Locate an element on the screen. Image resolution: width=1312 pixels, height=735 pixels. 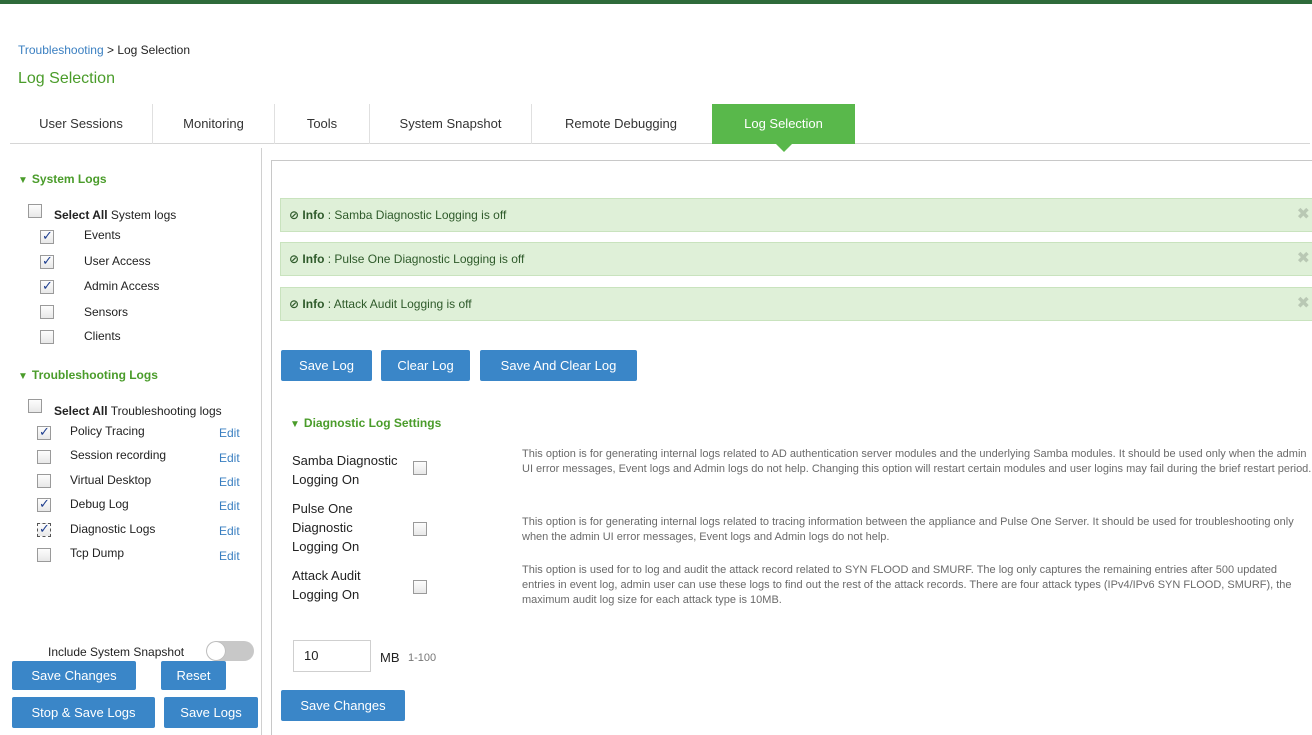
select-all-bold: Select All is located at coordinates (81, 215).